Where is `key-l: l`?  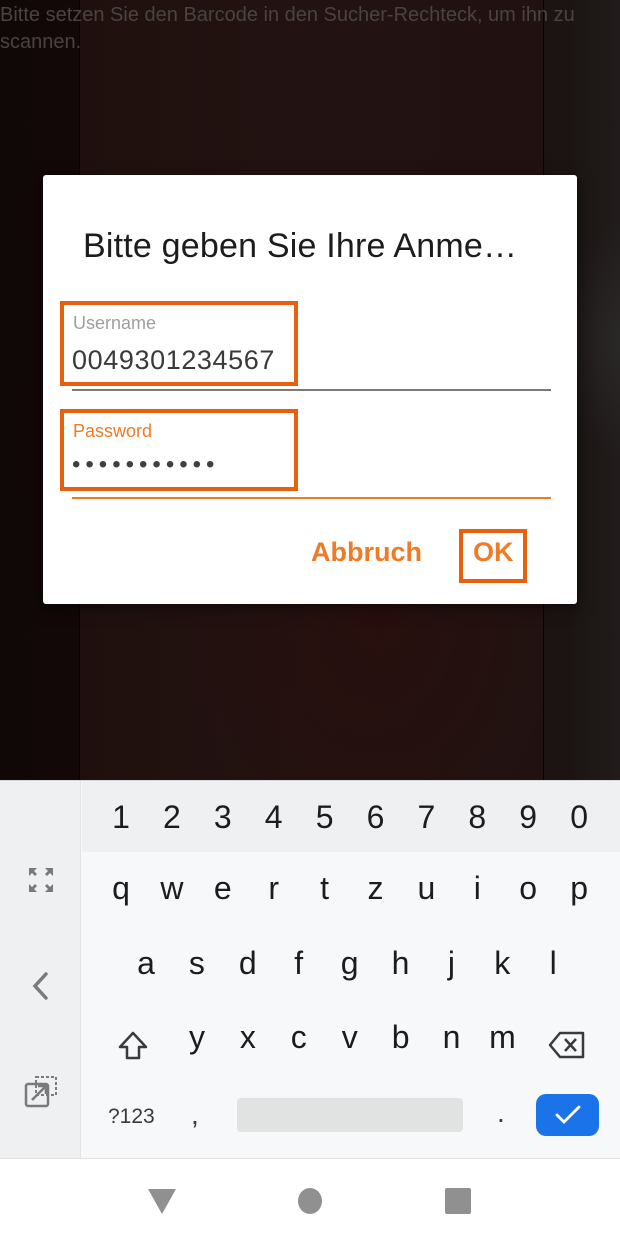 key-l: l is located at coordinates (553, 963).